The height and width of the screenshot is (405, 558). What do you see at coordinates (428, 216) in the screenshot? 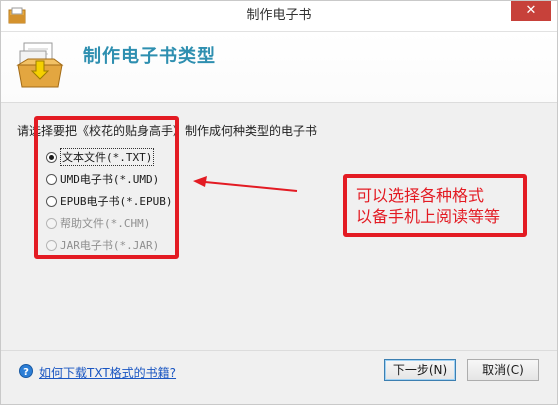
I see `annotation-line-2: 以备手机上阅读等等` at bounding box center [428, 216].